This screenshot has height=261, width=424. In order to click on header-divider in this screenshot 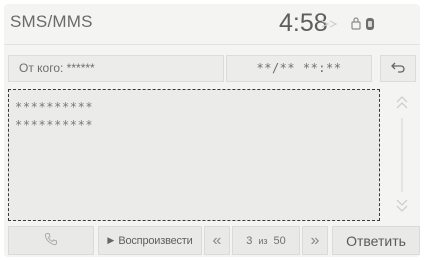, I will do `click(212, 44)`.